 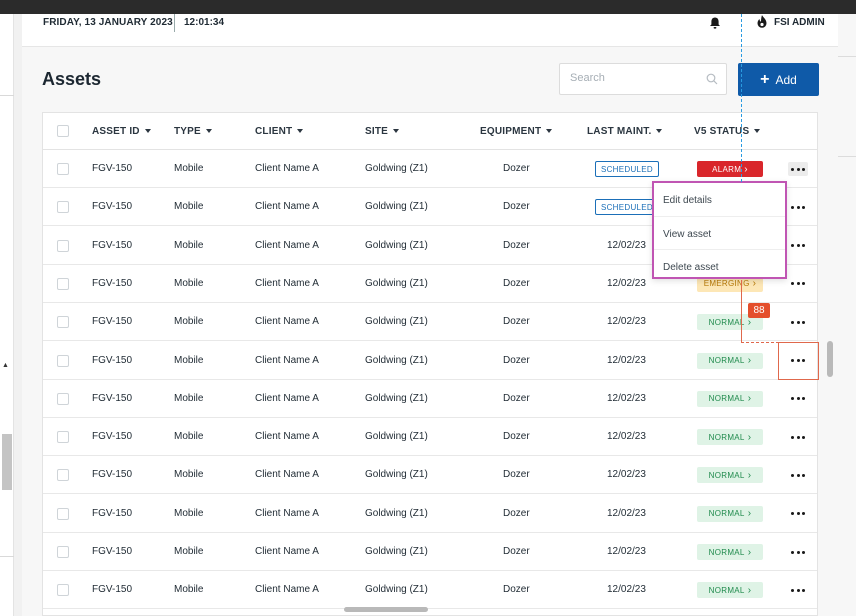 What do you see at coordinates (715, 23) in the screenshot?
I see `bell-icon` at bounding box center [715, 23].